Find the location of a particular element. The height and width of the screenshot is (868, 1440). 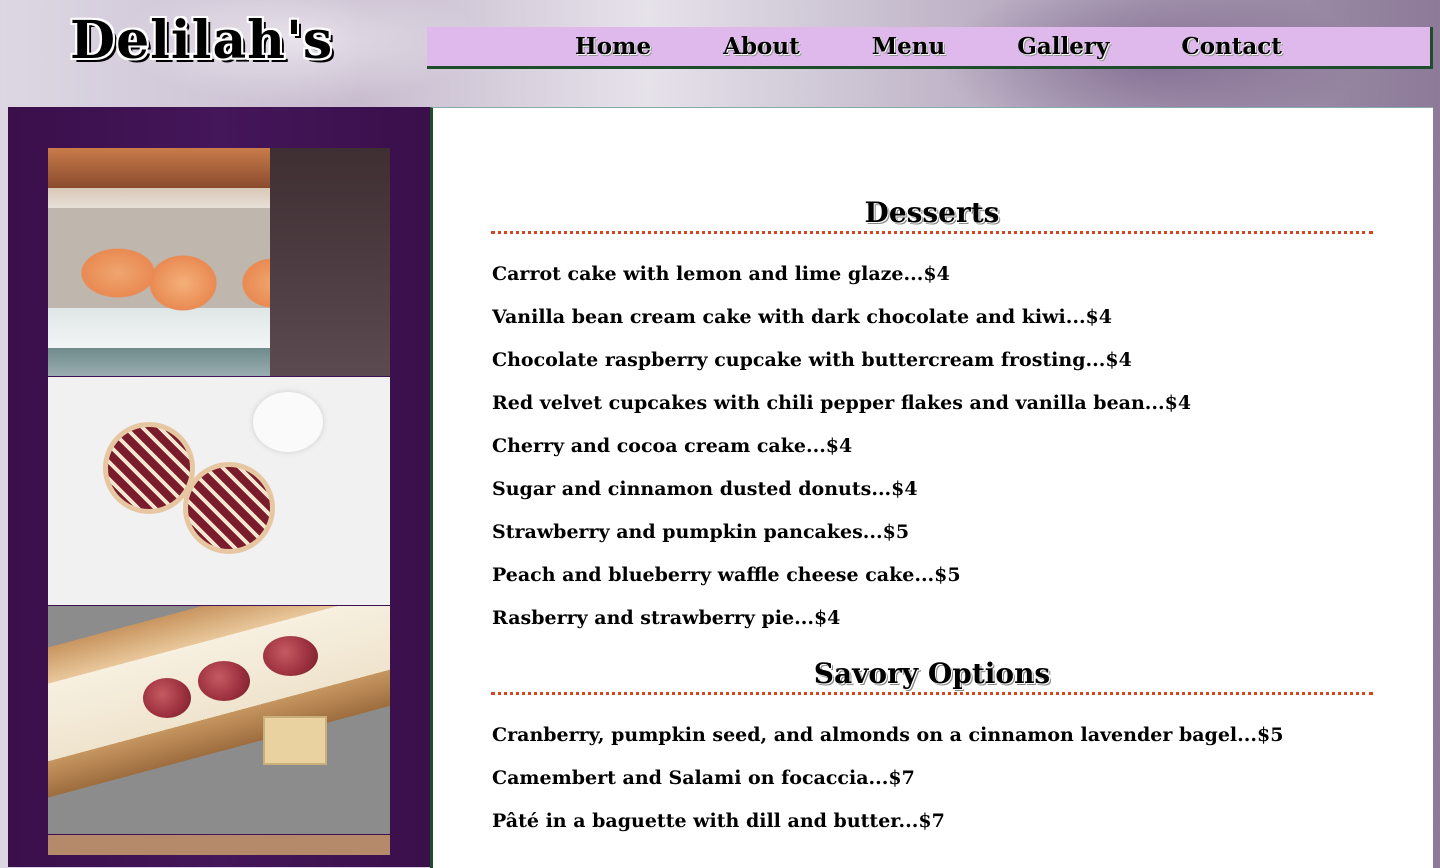

baguette-photo is located at coordinates (219, 720).